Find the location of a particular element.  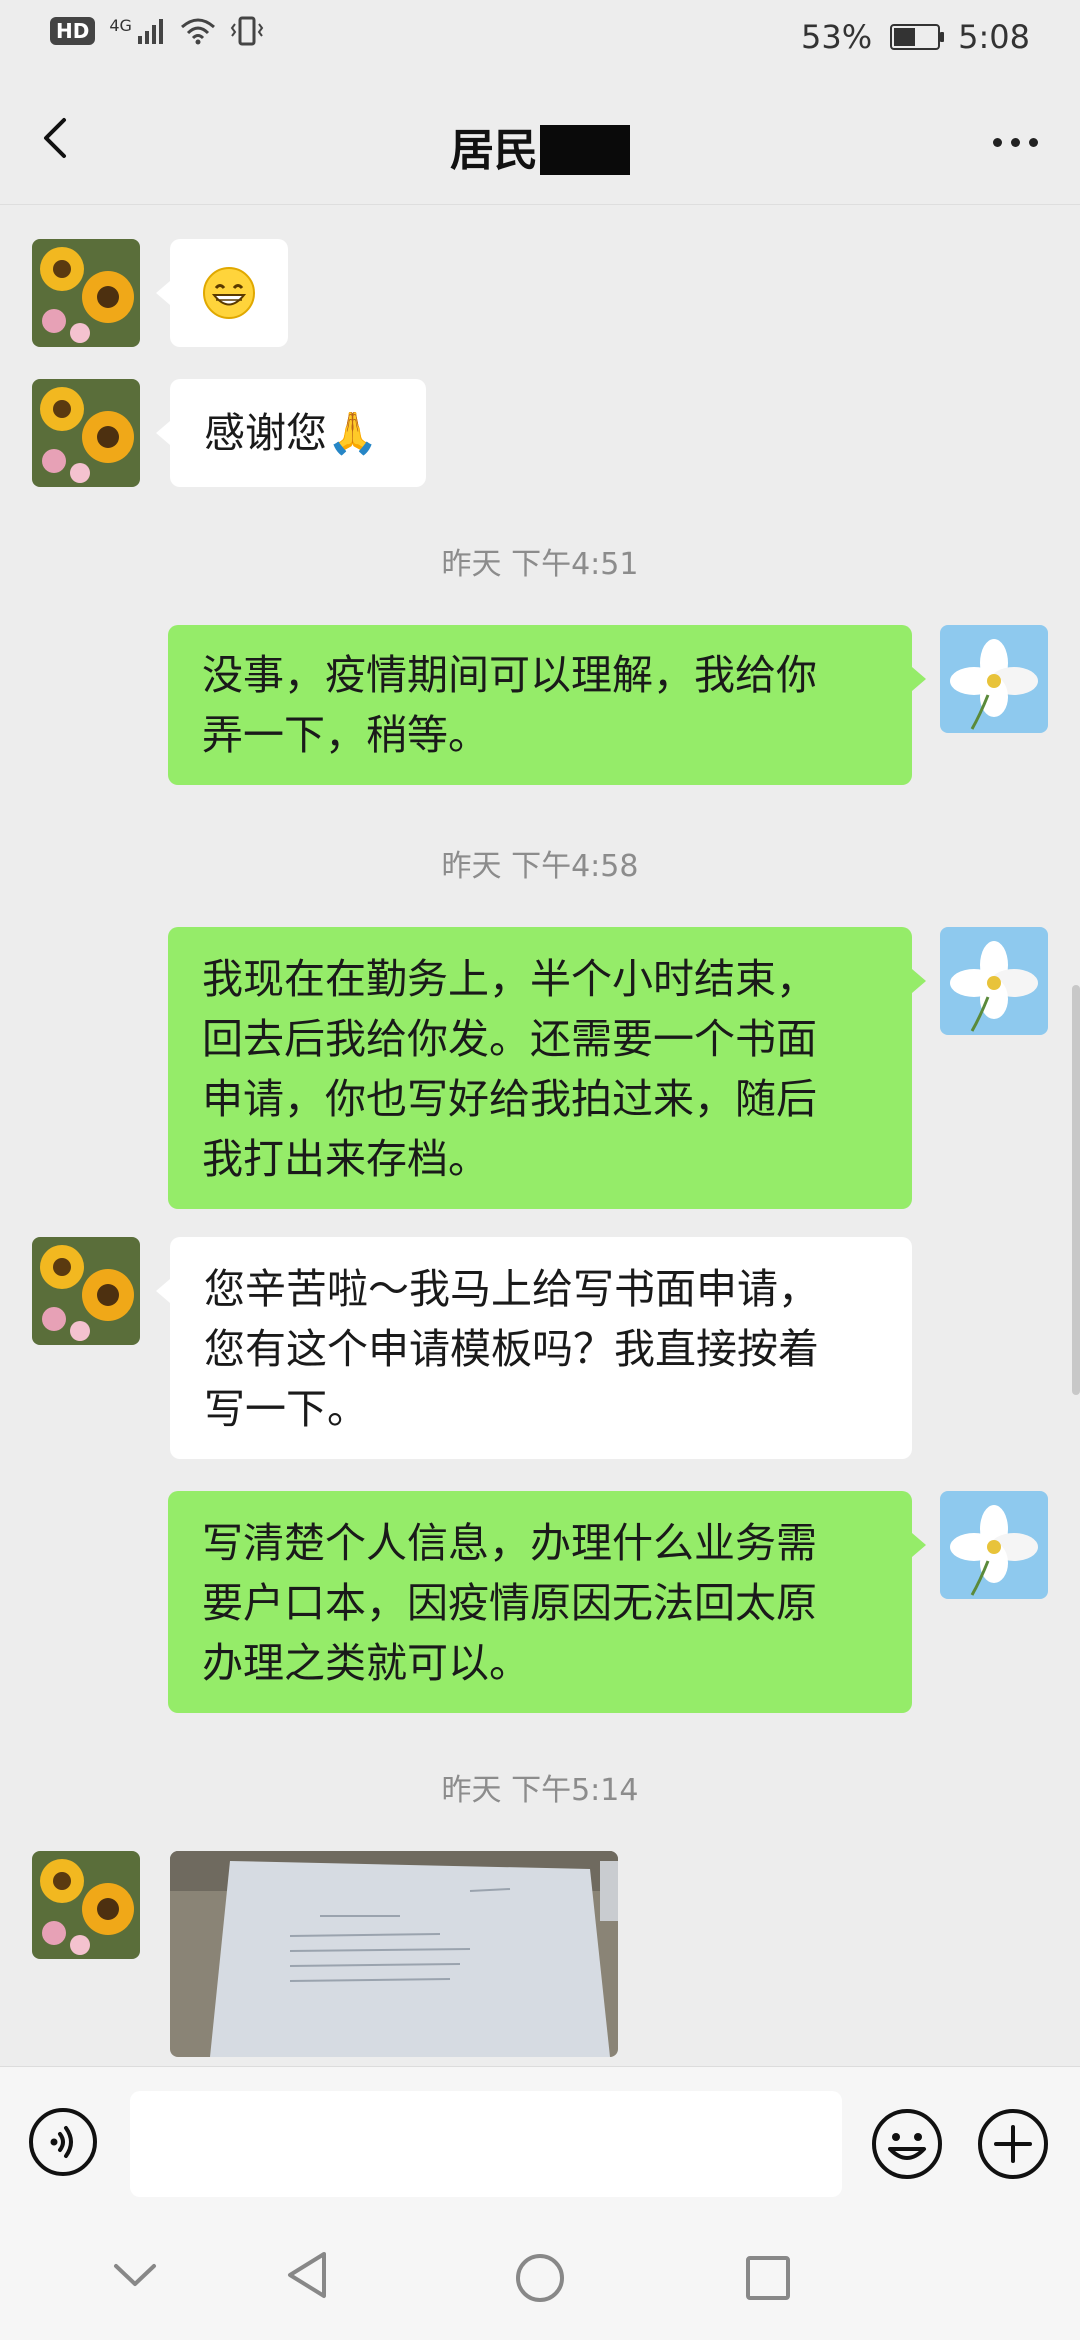

voice-icon is located at coordinates (63, 2142).